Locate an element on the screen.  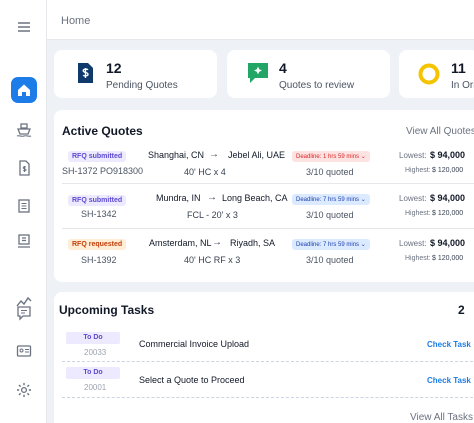
tasks-count: 2 is located at coordinates (461, 310).